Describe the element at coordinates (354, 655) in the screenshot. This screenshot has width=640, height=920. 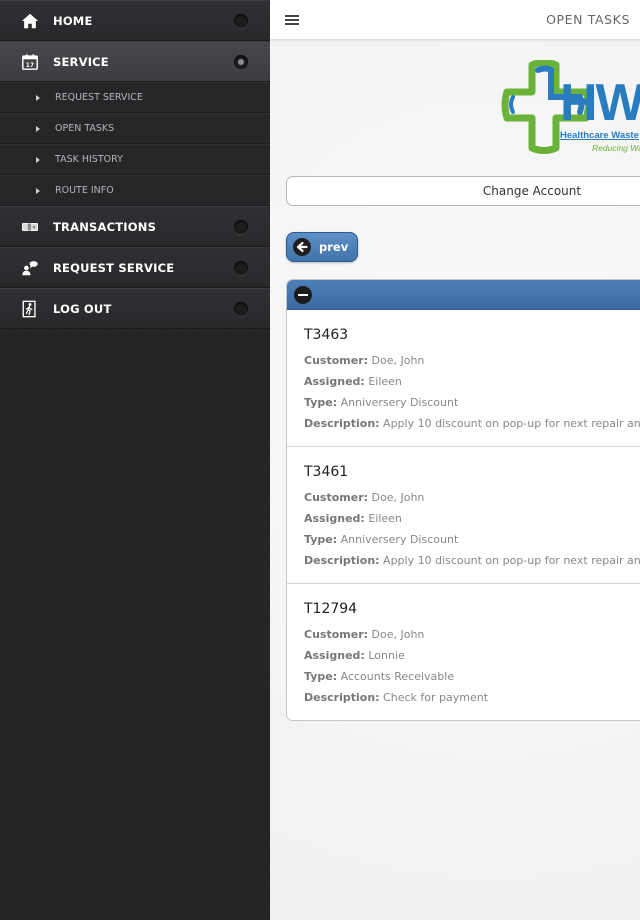
I see `task-assigned: Assigned: Lonnie` at that location.